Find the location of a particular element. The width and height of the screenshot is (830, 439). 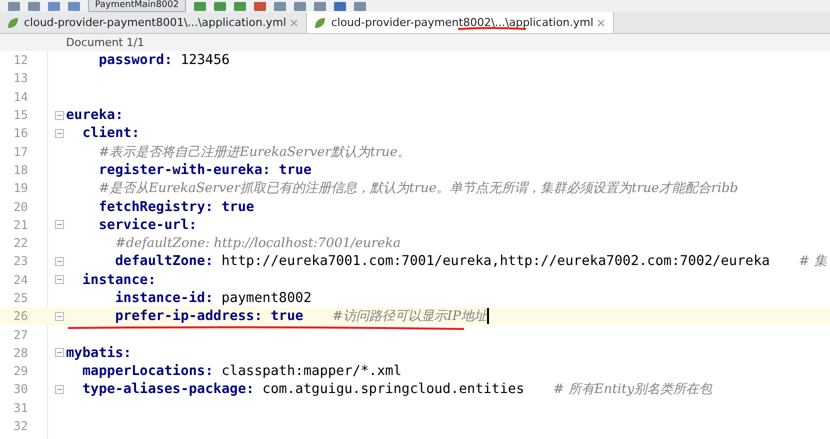

yaml-key: password: is located at coordinates (135, 60).